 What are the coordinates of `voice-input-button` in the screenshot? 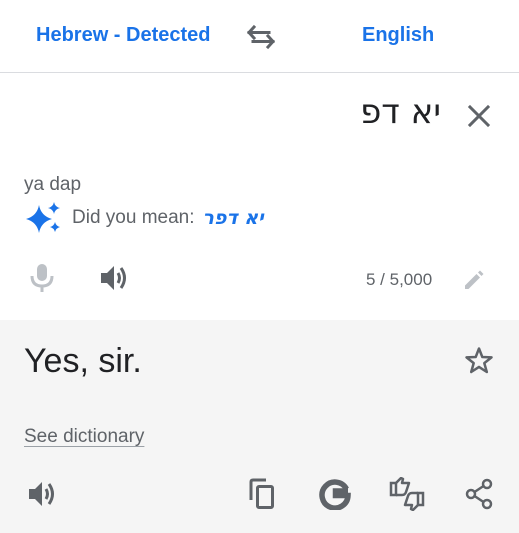 It's located at (42, 278).